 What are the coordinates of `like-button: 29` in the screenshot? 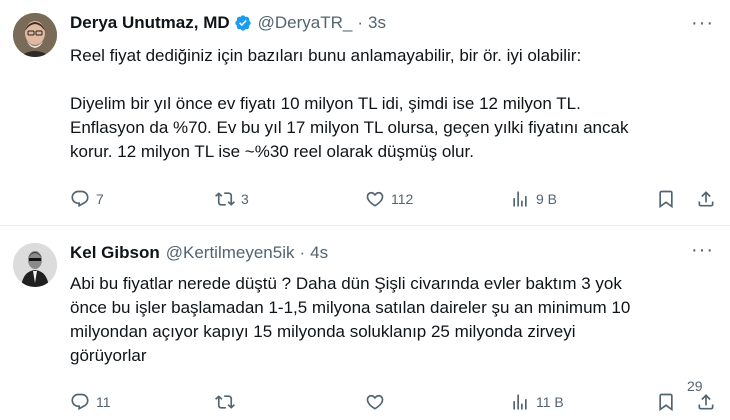 It's located at (534, 396).